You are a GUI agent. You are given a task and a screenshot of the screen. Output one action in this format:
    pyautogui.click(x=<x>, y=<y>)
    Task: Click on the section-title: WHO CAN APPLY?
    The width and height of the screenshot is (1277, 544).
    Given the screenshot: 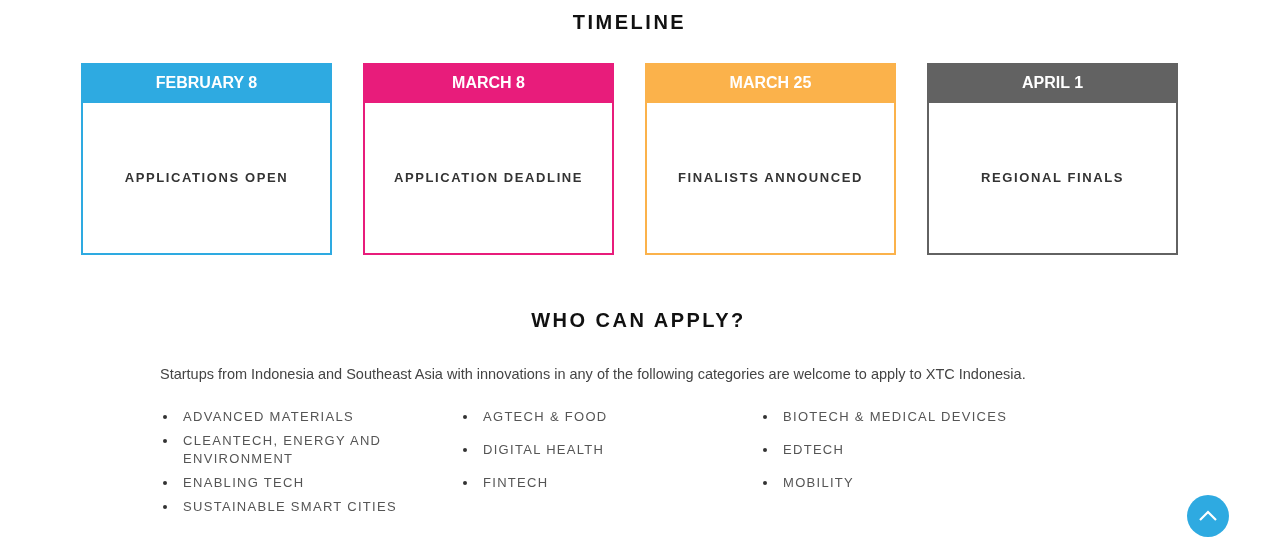 What is the action you would take?
    pyautogui.click(x=638, y=320)
    